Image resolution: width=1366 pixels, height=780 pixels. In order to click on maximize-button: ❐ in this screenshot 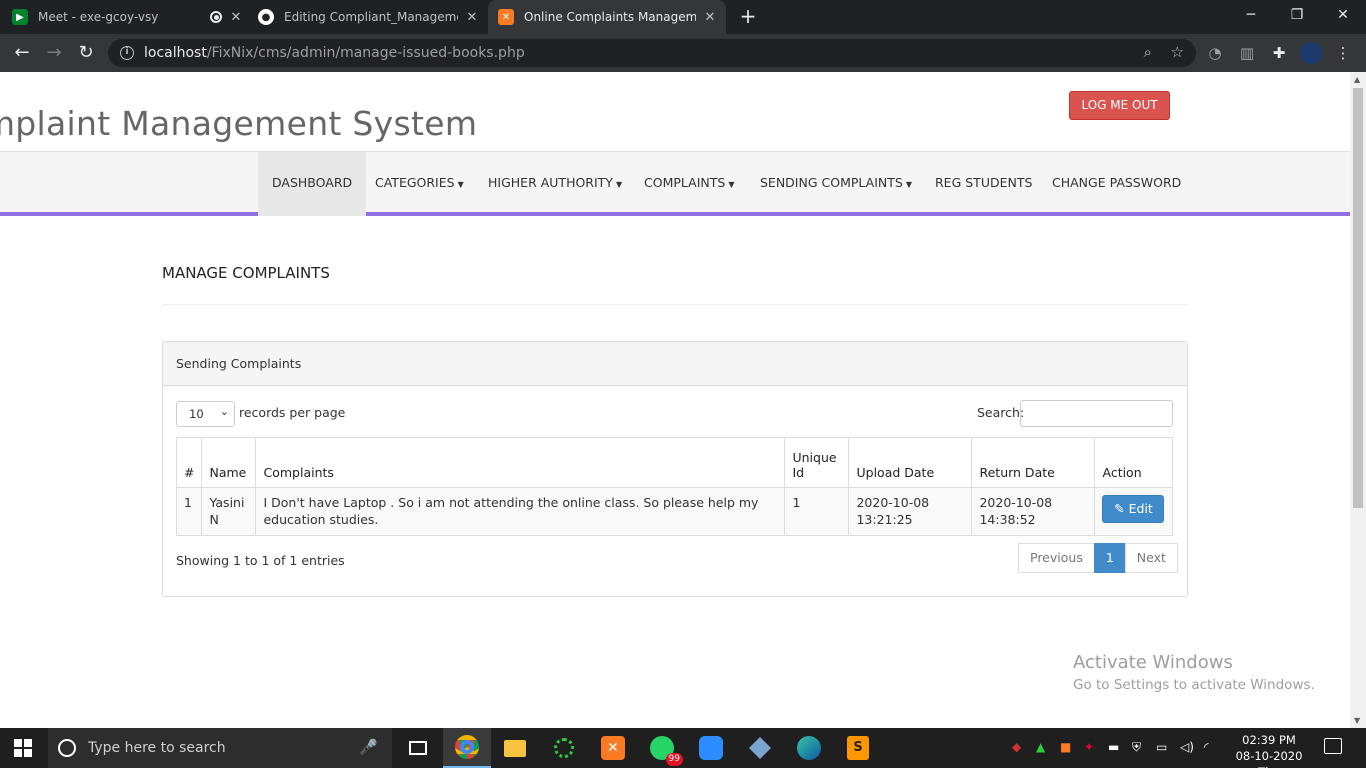, I will do `click(1297, 16)`.